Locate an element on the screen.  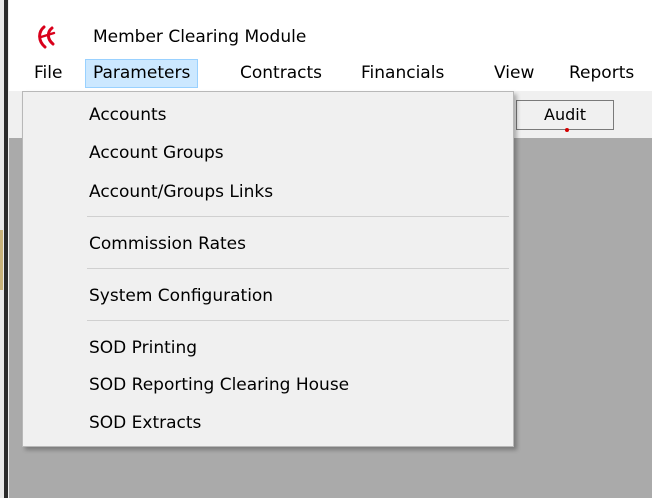
menu-parameters: Parameters is located at coordinates (142, 73).